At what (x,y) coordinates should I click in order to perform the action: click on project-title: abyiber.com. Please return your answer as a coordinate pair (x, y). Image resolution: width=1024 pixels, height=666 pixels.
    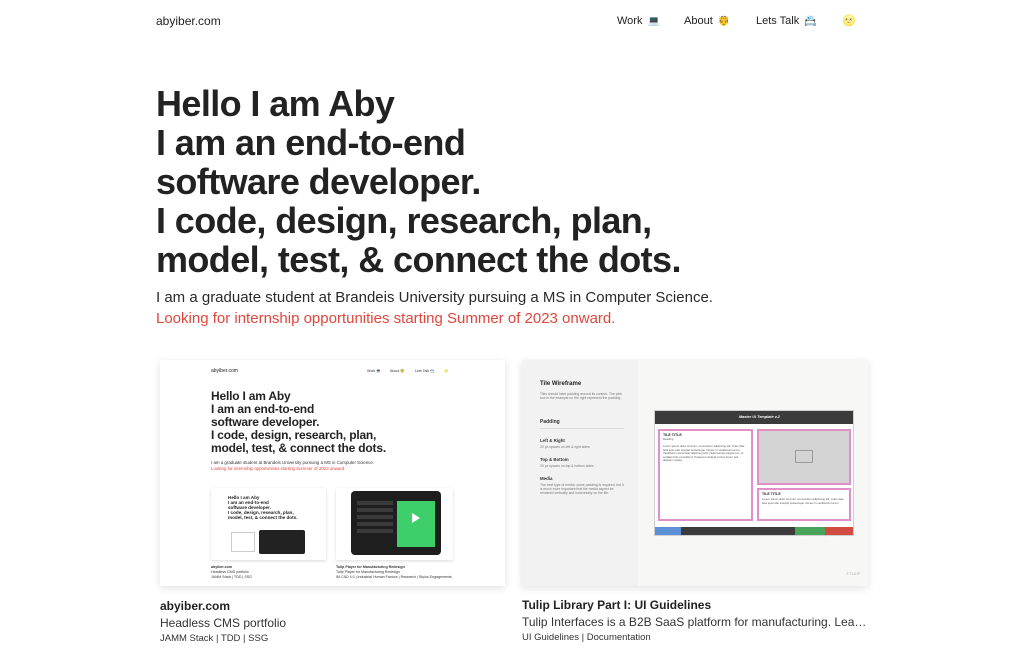
    Looking at the image, I should click on (332, 606).